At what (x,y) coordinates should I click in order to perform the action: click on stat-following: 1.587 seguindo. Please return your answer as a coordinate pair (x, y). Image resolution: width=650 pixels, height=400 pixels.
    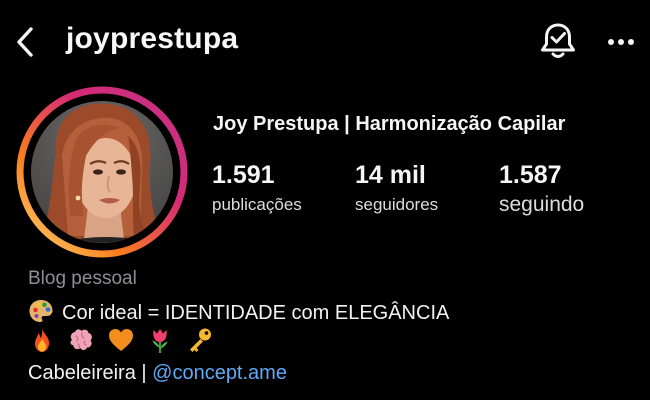
    Looking at the image, I should click on (541, 188).